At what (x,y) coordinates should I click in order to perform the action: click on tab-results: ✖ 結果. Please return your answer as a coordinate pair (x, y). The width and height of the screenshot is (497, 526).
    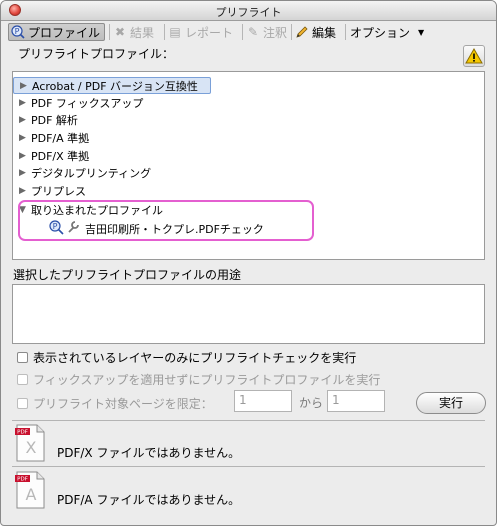
    Looking at the image, I should click on (133, 32).